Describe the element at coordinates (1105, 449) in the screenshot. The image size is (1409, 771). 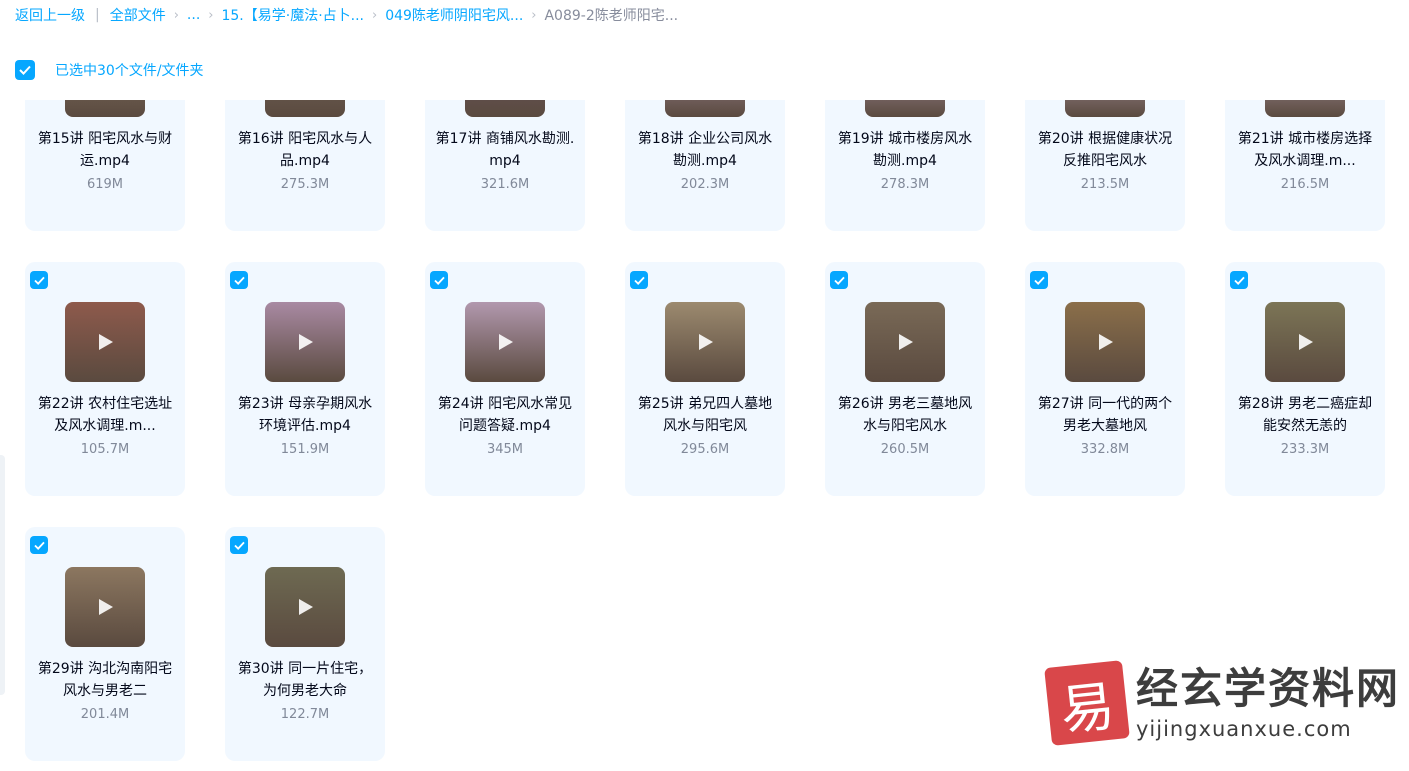
I see `file-size: 332.8M` at that location.